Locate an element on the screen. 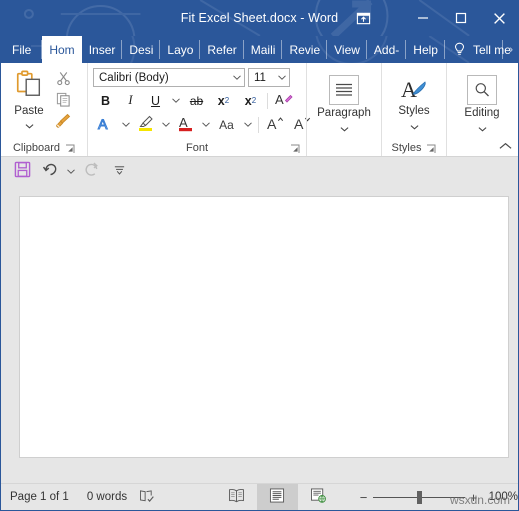 The width and height of the screenshot is (519, 511). paste-button: Paste is located at coordinates (29, 100).